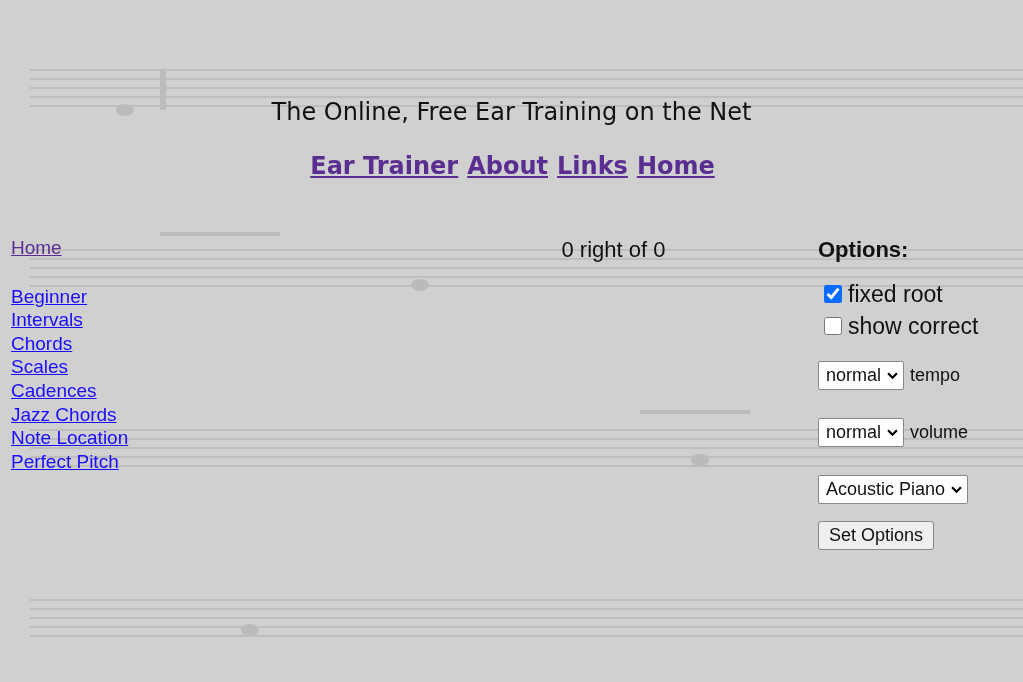 The width and height of the screenshot is (1023, 682). I want to click on nav-link: Ear Trainer, so click(384, 166).